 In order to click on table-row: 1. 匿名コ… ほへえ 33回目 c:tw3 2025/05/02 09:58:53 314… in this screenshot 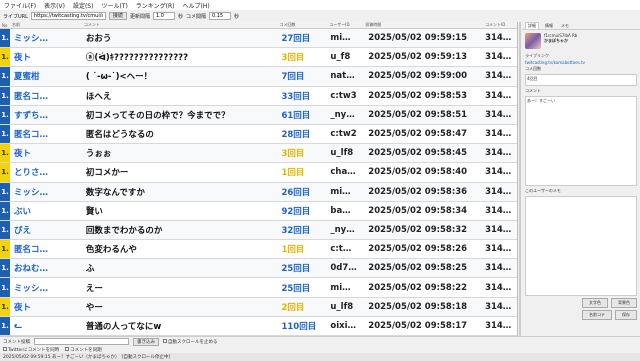, I will do `click(258, 96)`.